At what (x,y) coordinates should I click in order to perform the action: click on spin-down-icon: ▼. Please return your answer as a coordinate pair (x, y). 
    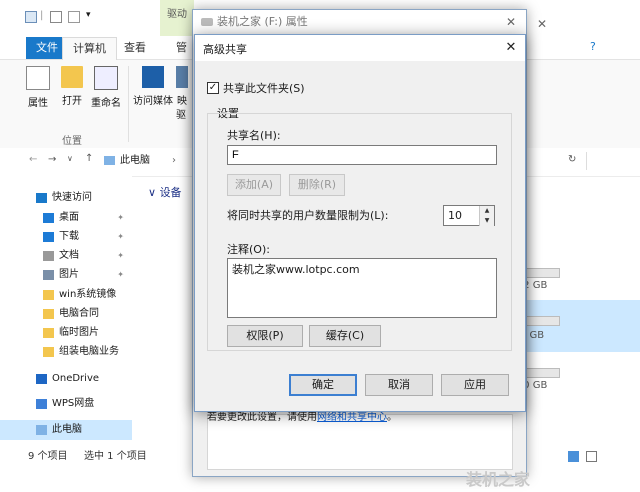
    Looking at the image, I should click on (486, 221).